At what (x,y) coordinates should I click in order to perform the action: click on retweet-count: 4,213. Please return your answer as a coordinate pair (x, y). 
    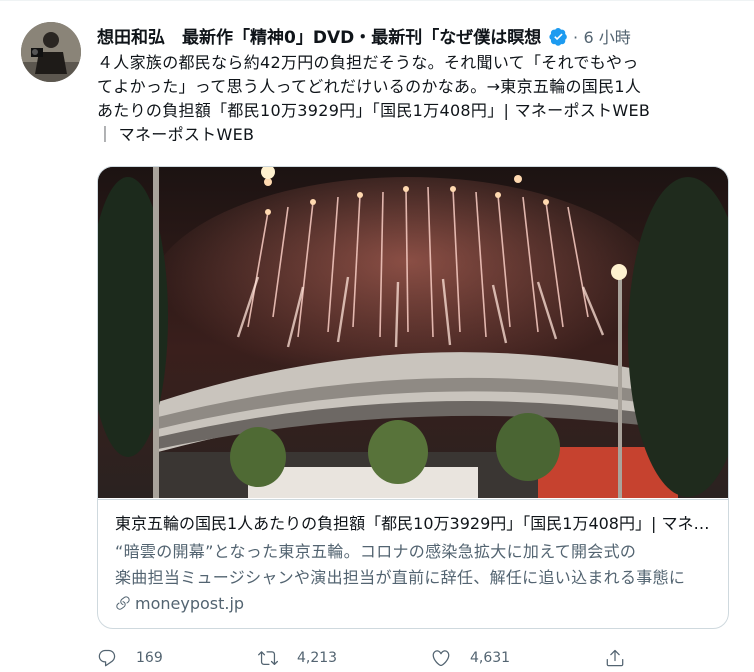
    Looking at the image, I should click on (317, 658).